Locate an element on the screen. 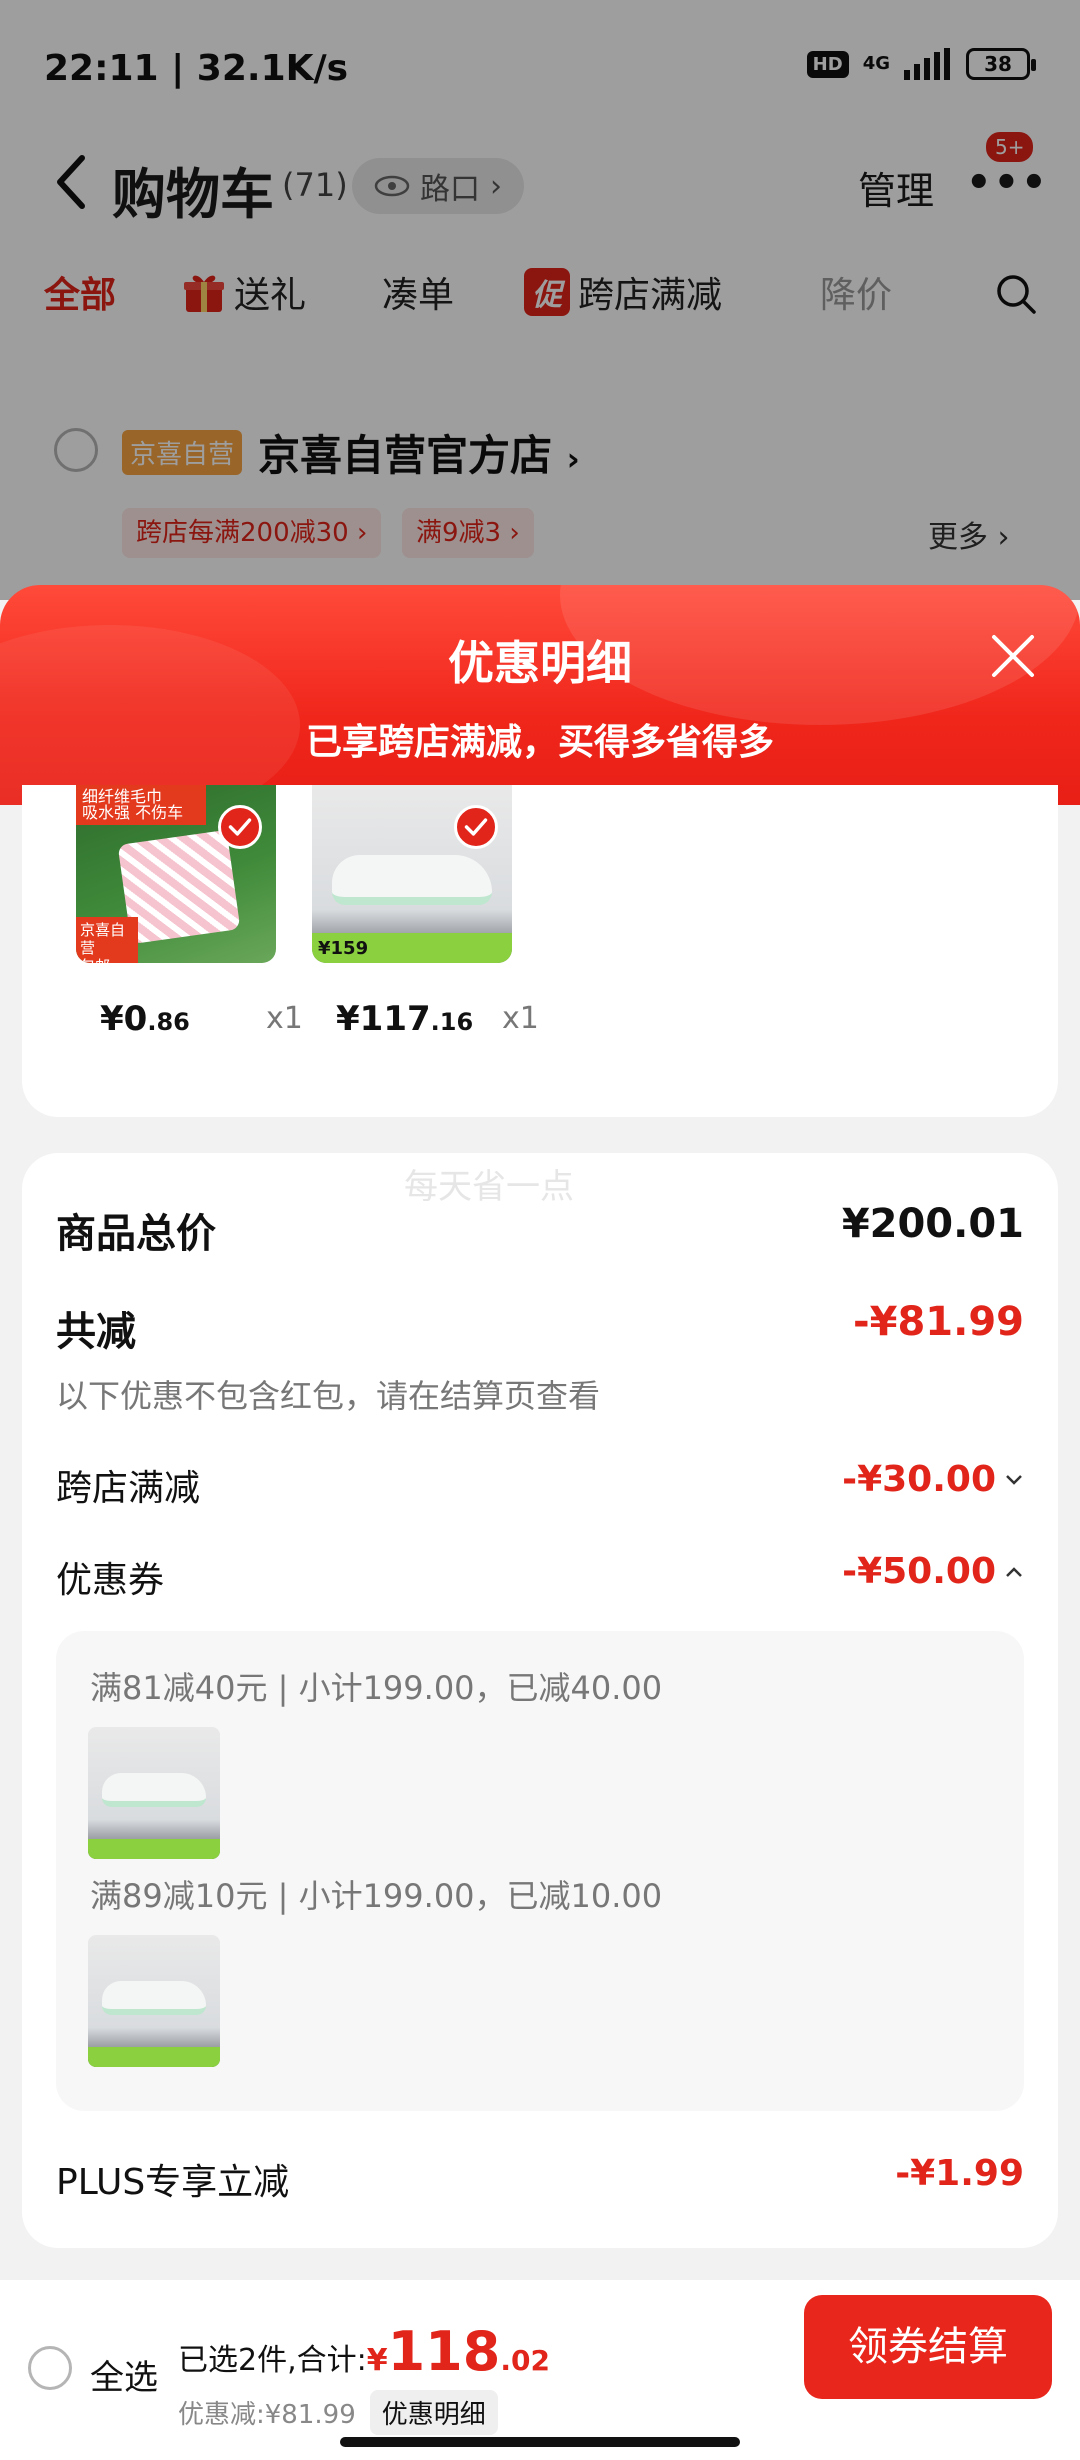 This screenshot has height=2460, width=1080. cross-store-label: 跨店满减 is located at coordinates (128, 1488).